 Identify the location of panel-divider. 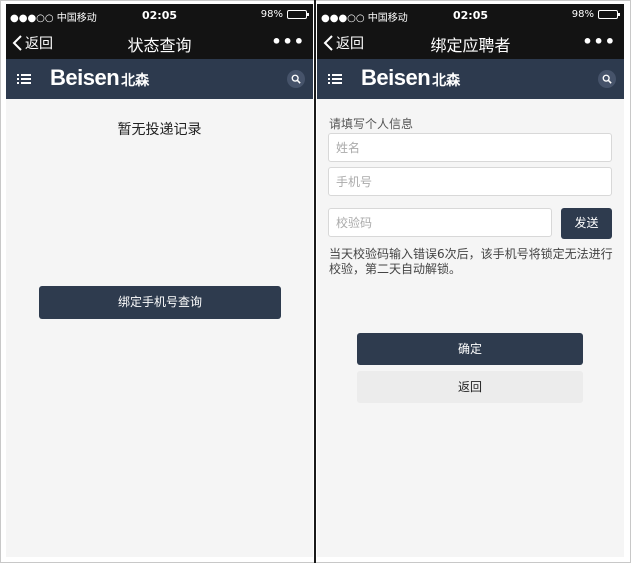
(315, 281).